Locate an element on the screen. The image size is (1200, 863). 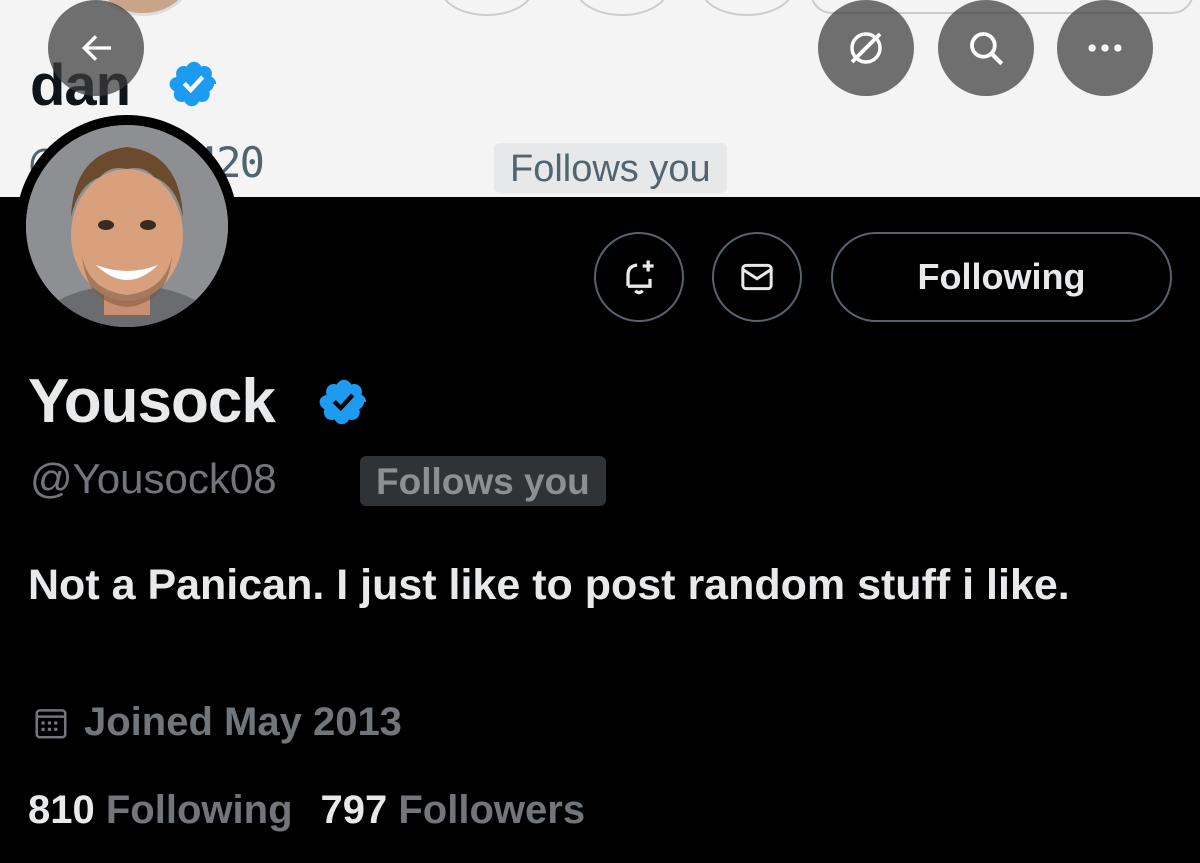
joined-date: Joined May 2013 is located at coordinates (217, 722).